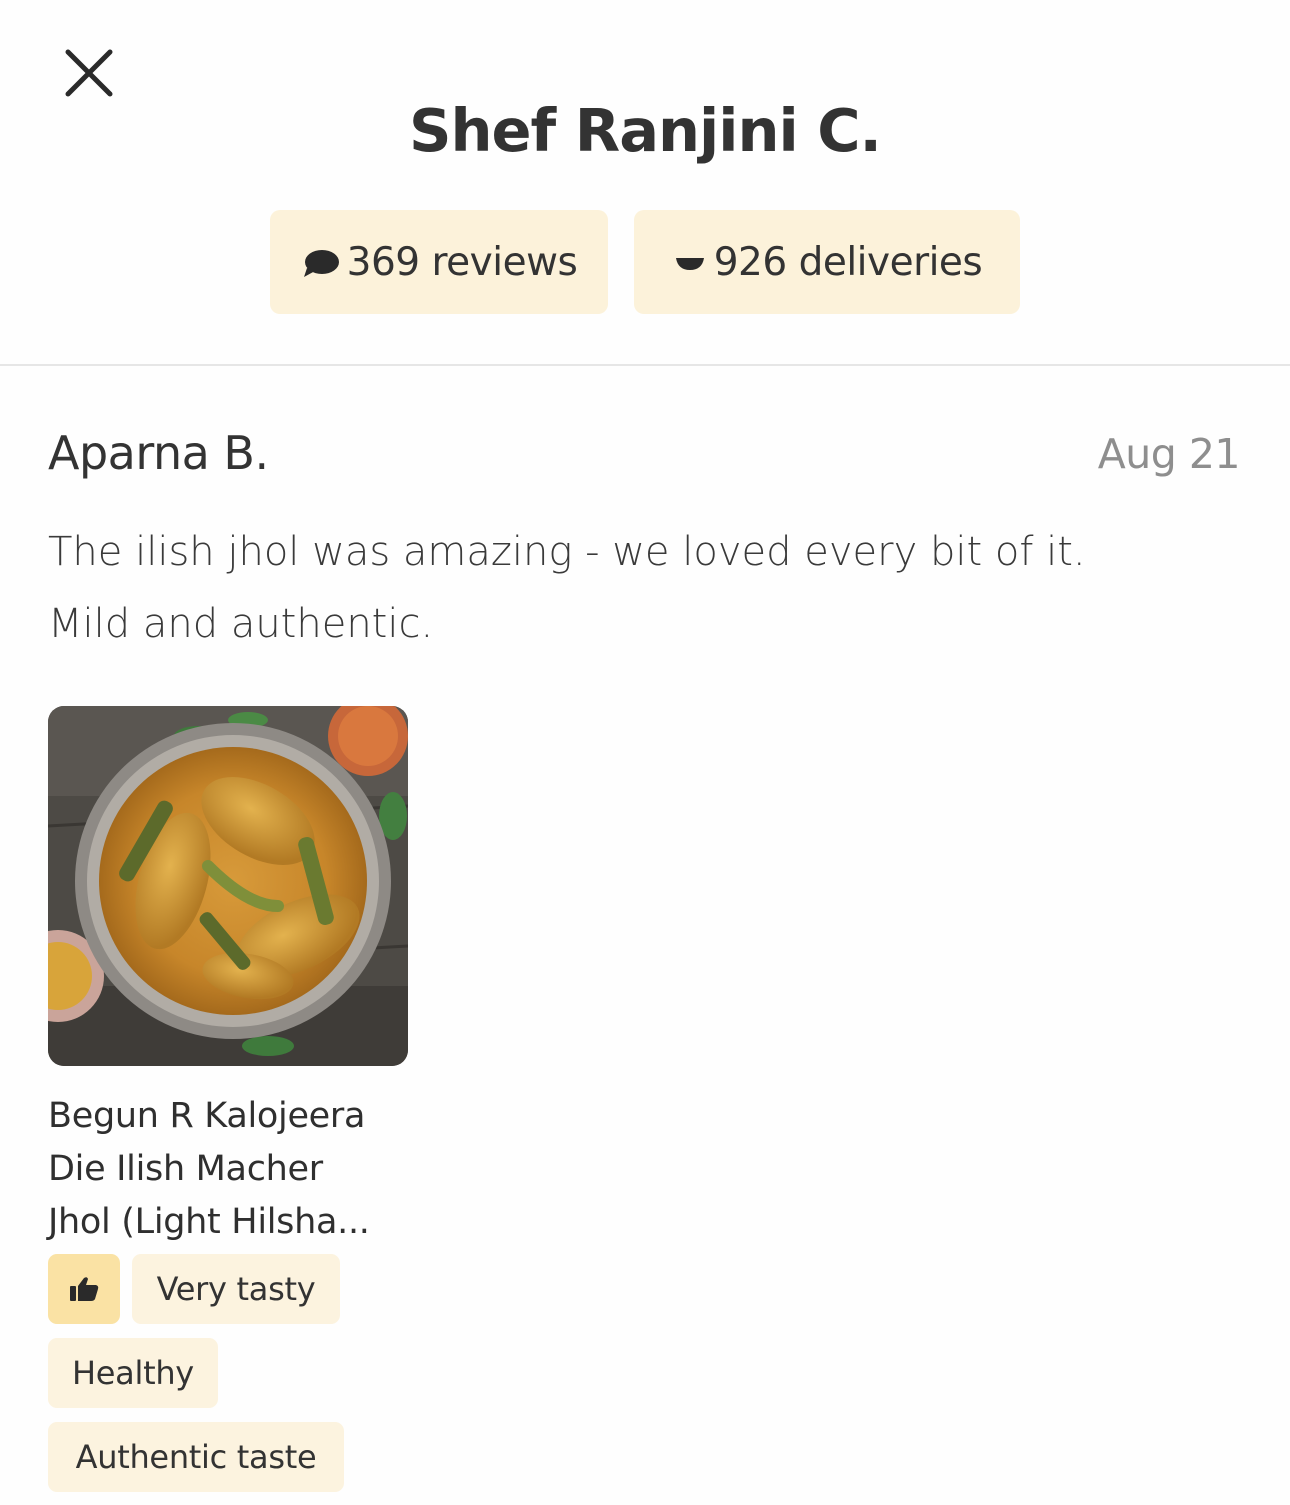 This screenshot has width=1290, height=1505. What do you see at coordinates (645, 365) in the screenshot?
I see `header-divider` at bounding box center [645, 365].